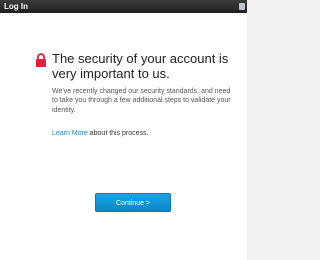 The image size is (320, 260). Describe the element at coordinates (133, 202) in the screenshot. I see `continue-button: Continue >` at that location.